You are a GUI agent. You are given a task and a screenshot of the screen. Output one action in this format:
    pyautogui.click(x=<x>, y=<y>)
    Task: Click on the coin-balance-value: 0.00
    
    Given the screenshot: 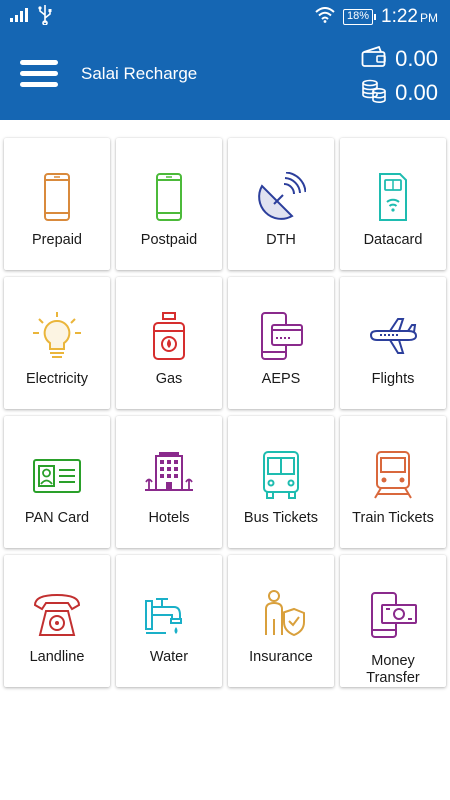 What is the action you would take?
    pyautogui.click(x=416, y=92)
    